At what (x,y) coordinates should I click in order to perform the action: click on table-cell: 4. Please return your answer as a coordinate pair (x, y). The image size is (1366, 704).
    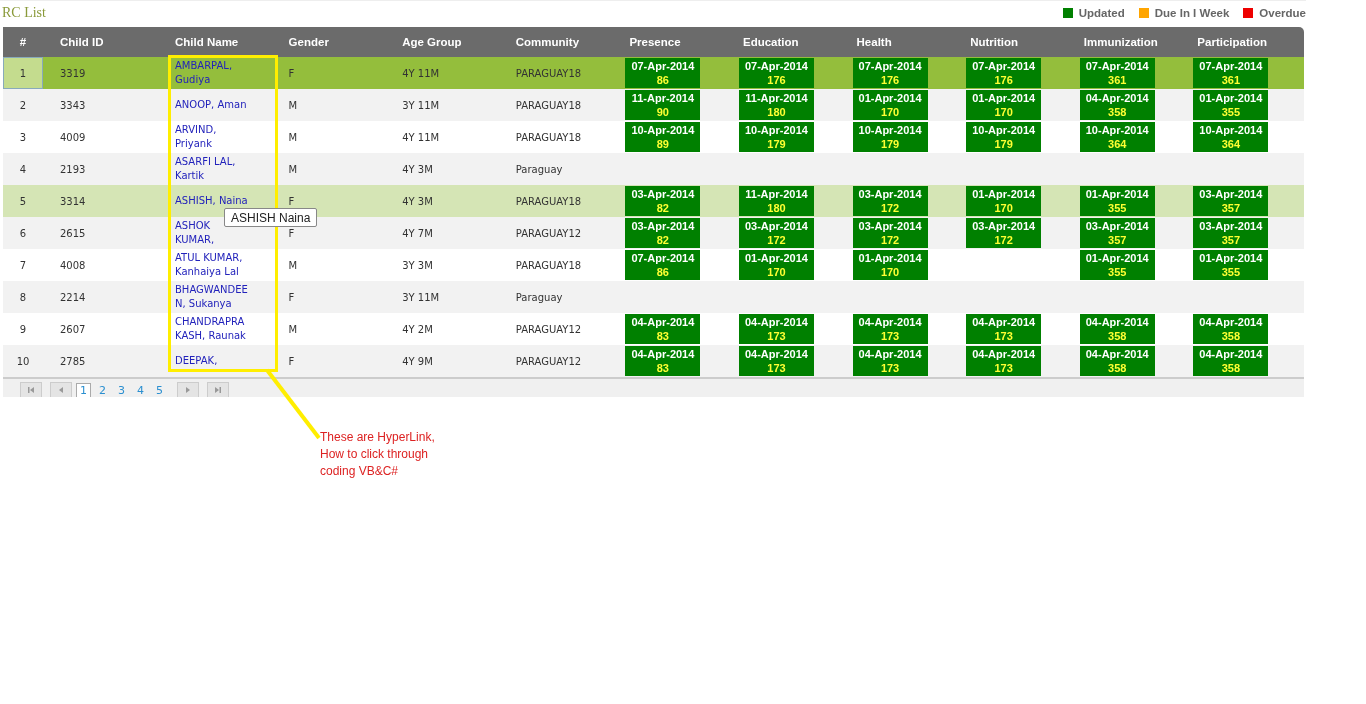
    Looking at the image, I should click on (23, 169).